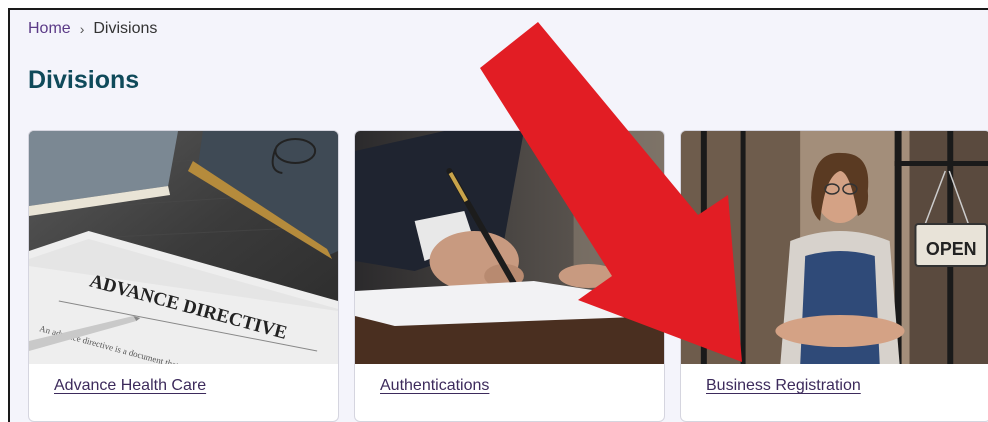  Describe the element at coordinates (130, 386) in the screenshot. I see `card-link-advance-health-care: Advance Health Care` at that location.